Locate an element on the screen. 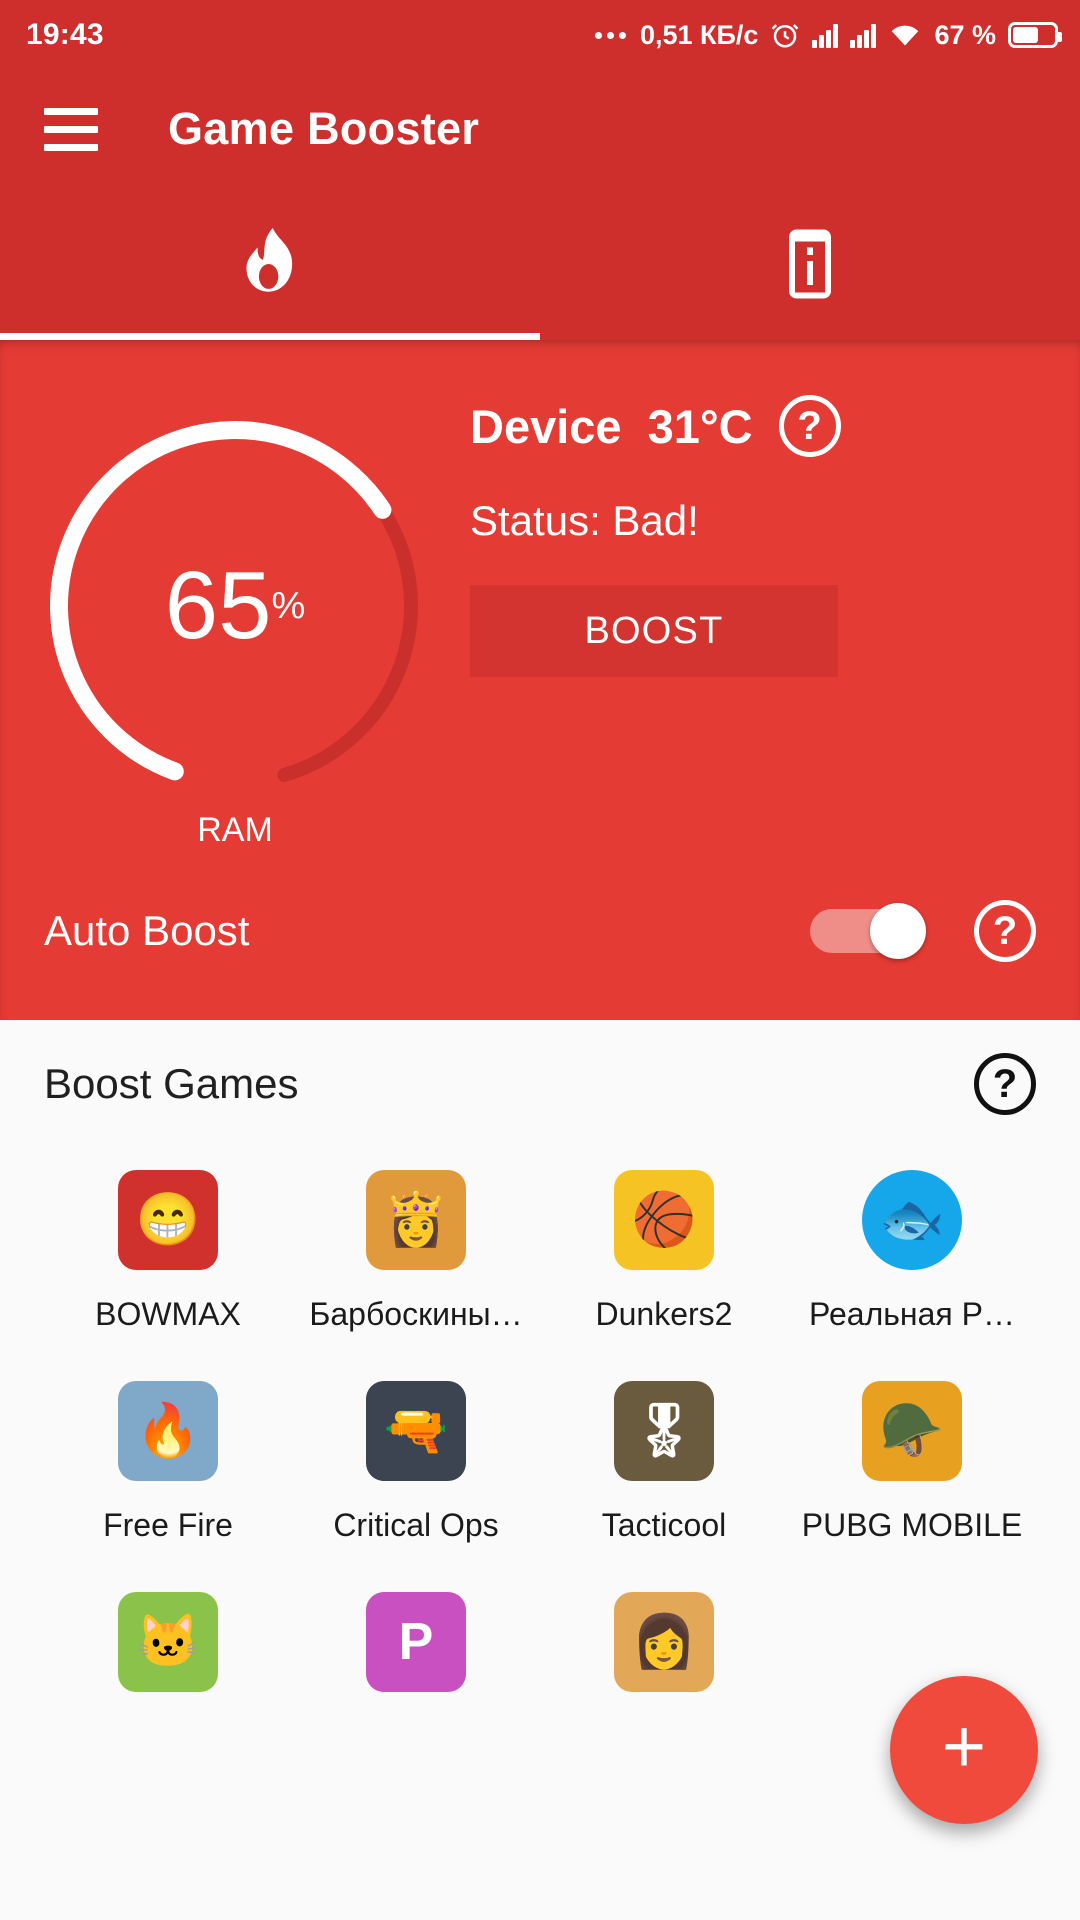 Image resolution: width=1080 pixels, height=1920 pixels. pubg-mobile-app-icon: 🪖 is located at coordinates (912, 1431).